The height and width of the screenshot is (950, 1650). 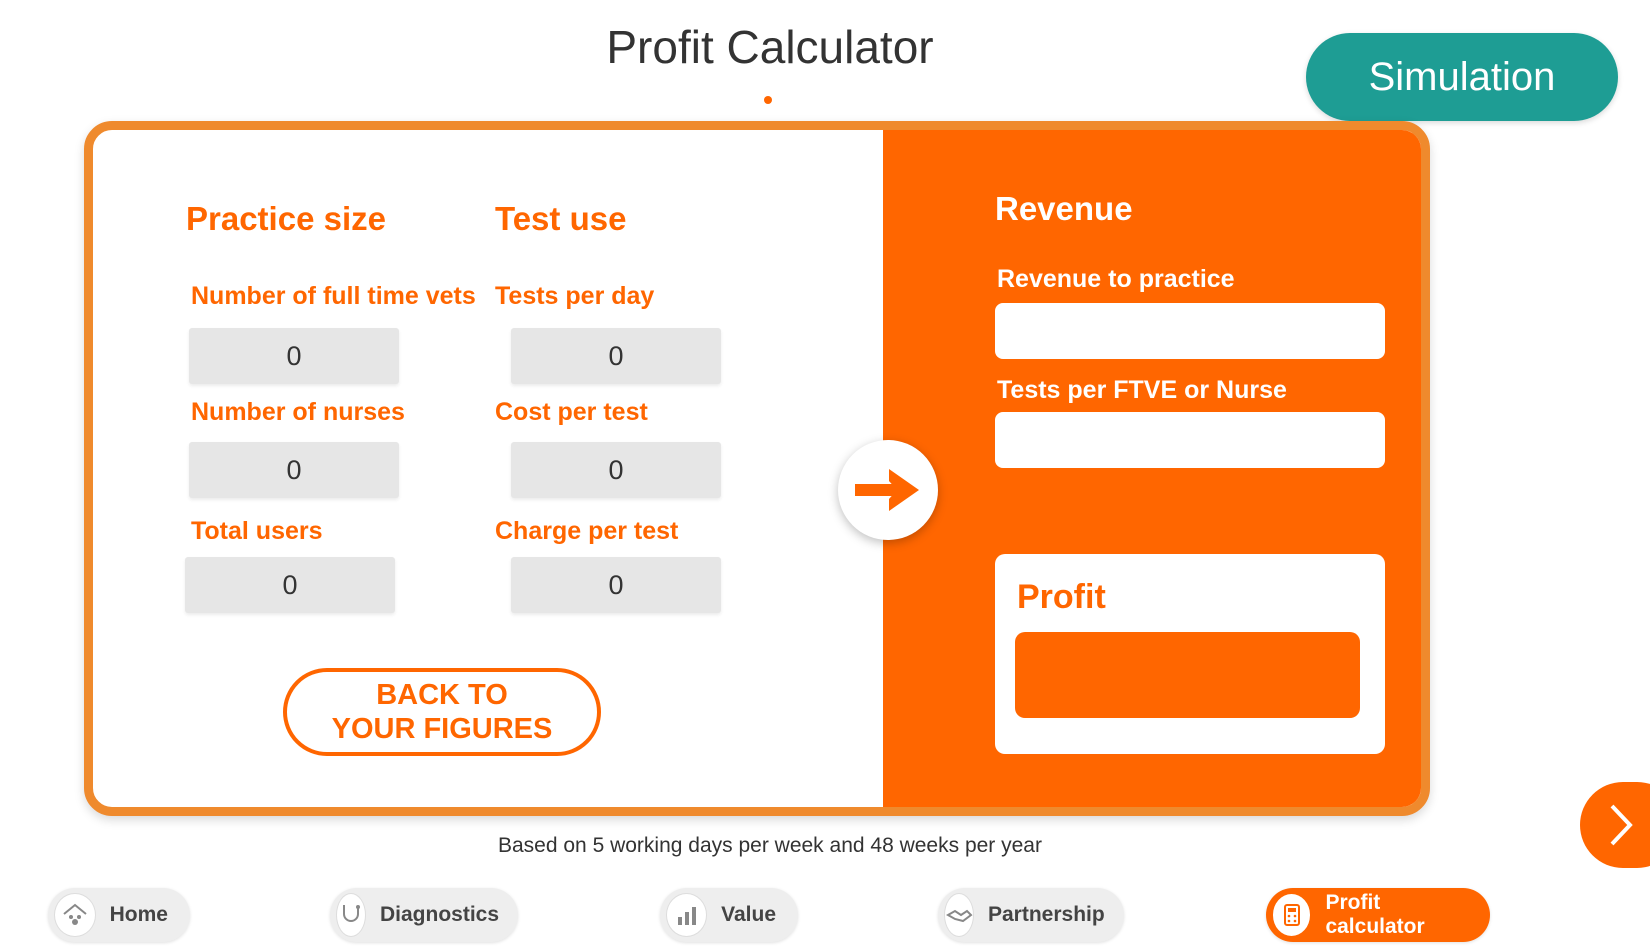 What do you see at coordinates (1621, 825) in the screenshot?
I see `chevron-right-icon` at bounding box center [1621, 825].